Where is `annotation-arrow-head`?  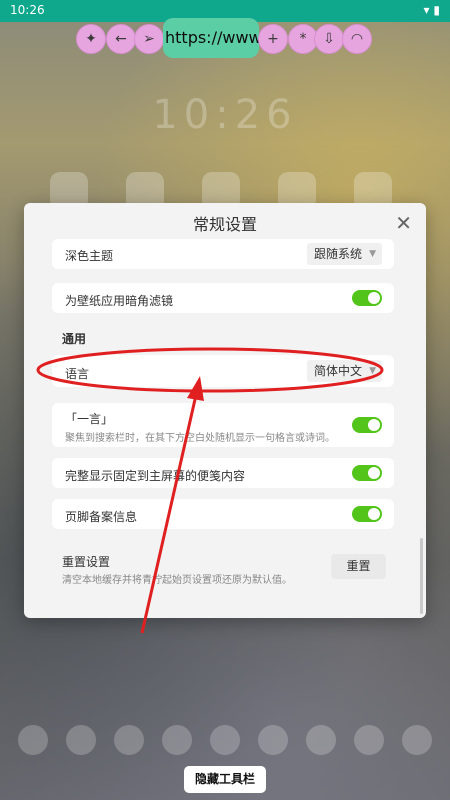
annotation-arrow-head is located at coordinates (195, 388).